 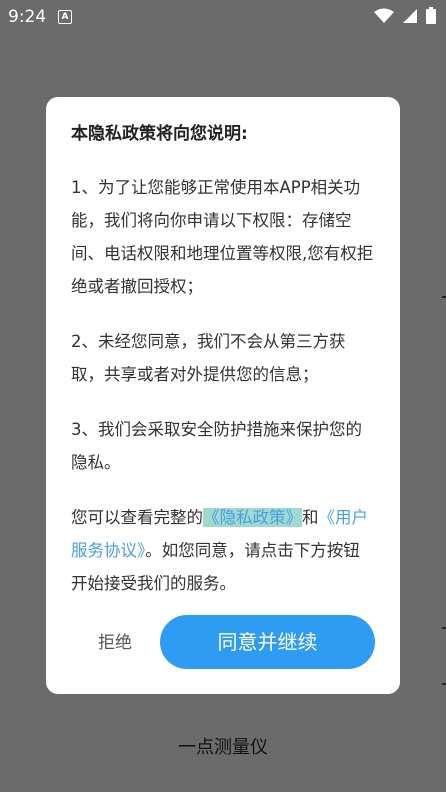 I want to click on dialog-title: 本隐私政策将向您说明:, so click(x=159, y=134).